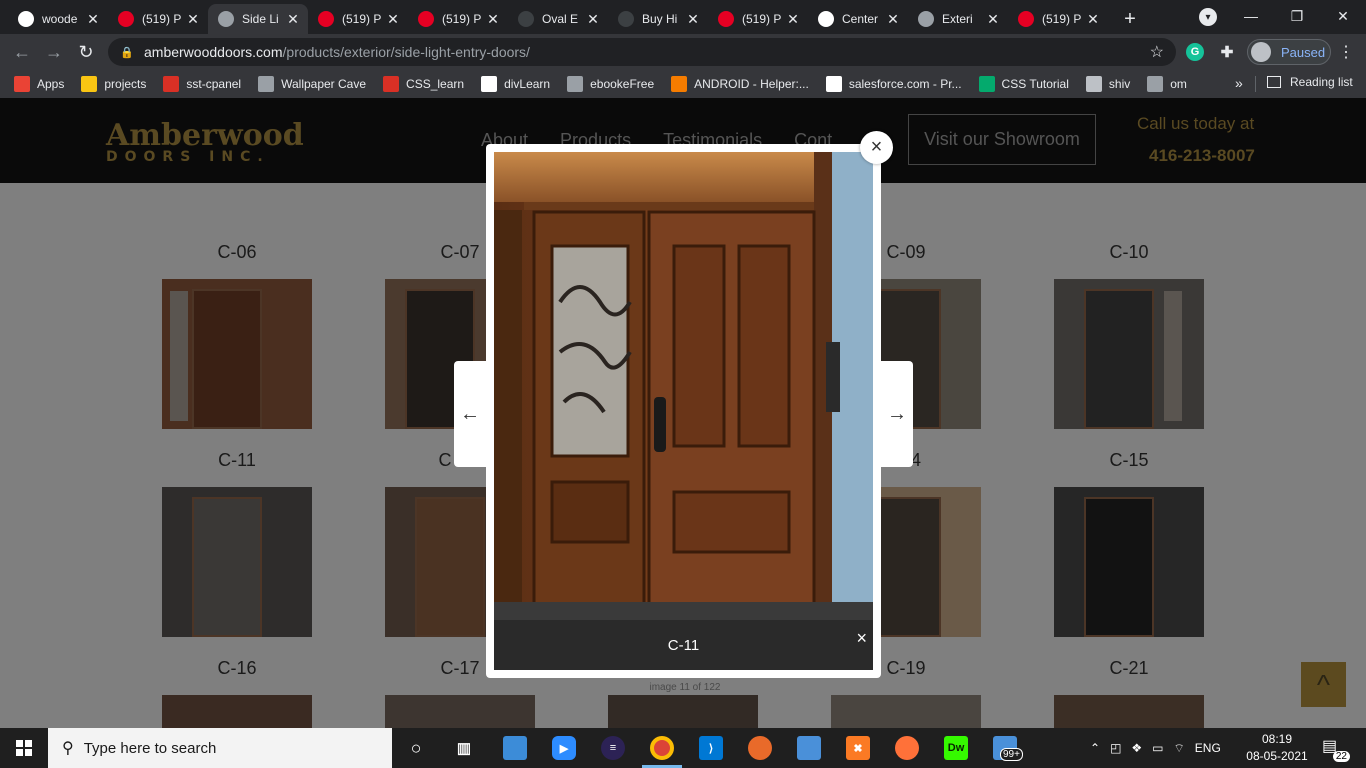  Describe the element at coordinates (1202, 156) in the screenshot. I see `phone-number: 416-213-8007` at that location.